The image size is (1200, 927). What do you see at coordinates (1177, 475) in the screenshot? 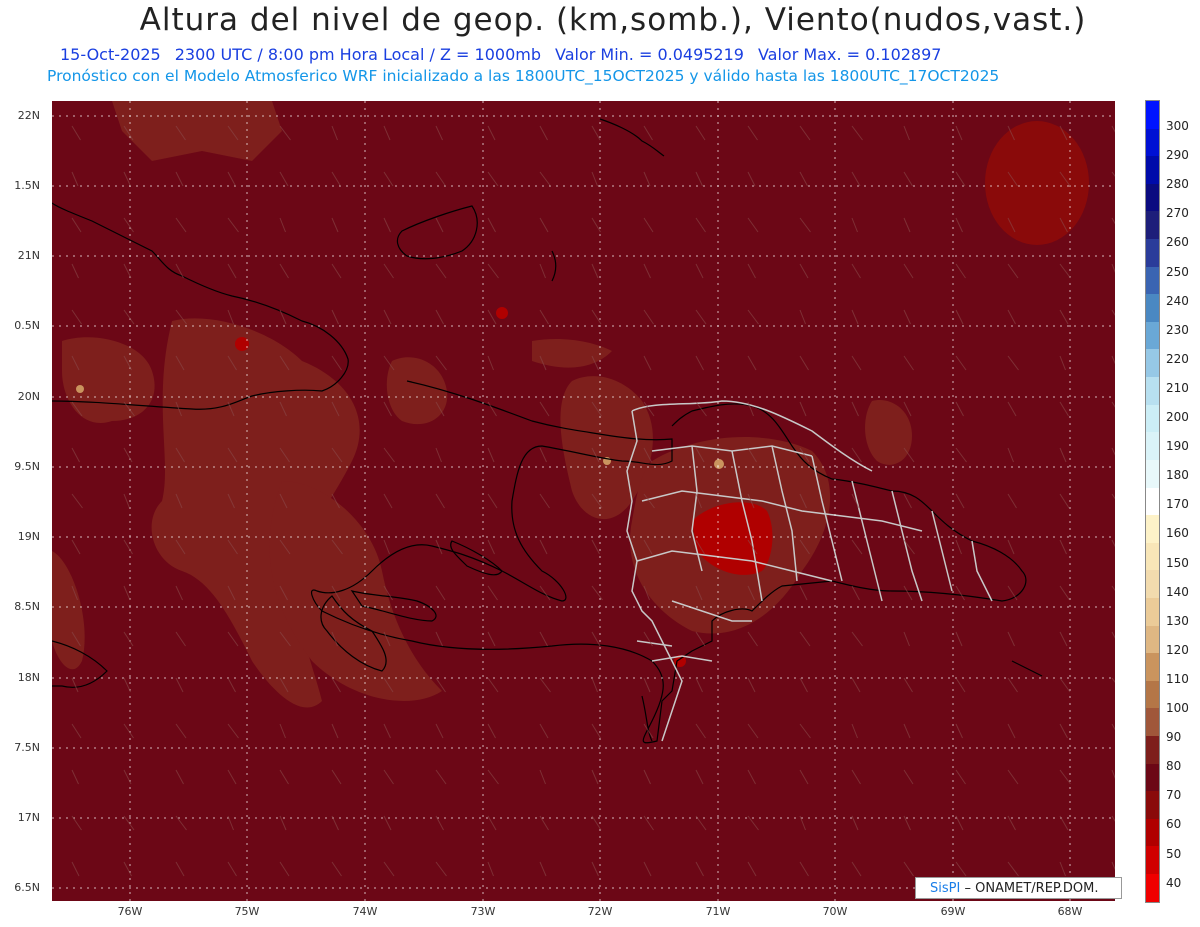
I see `color-scale-label: 180` at bounding box center [1177, 475].